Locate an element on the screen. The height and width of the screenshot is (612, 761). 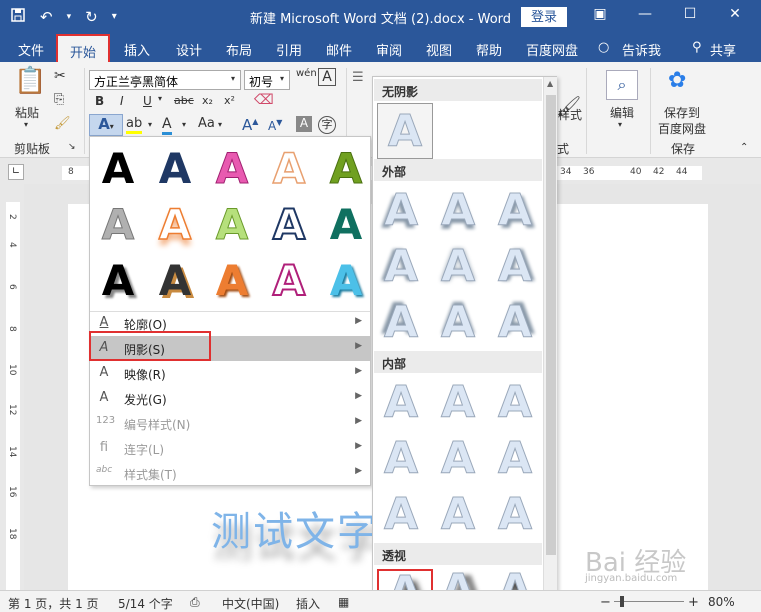
find-icon: ⌕ is located at coordinates (622, 85).